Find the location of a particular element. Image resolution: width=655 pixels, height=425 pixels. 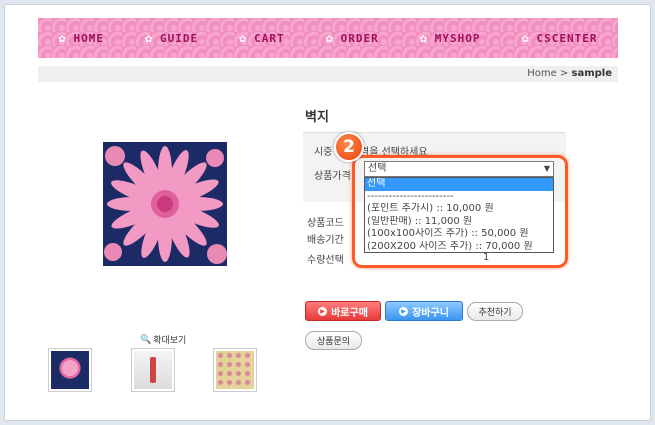

recommend-button: 추천하기 is located at coordinates (495, 311).